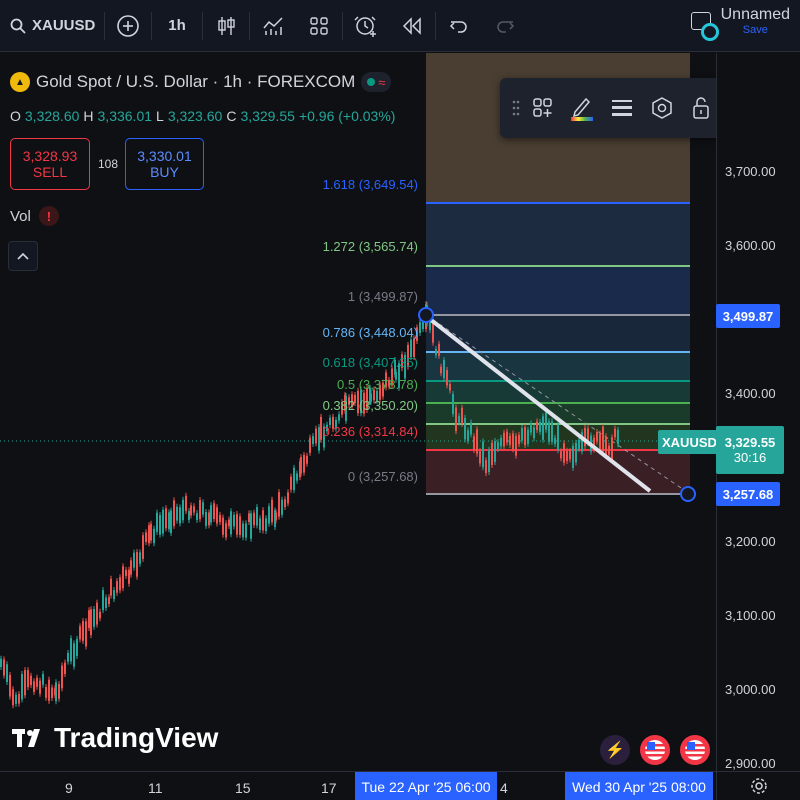  What do you see at coordinates (34, 216) in the screenshot?
I see `volume-indicator-legend: Vol !` at bounding box center [34, 216].